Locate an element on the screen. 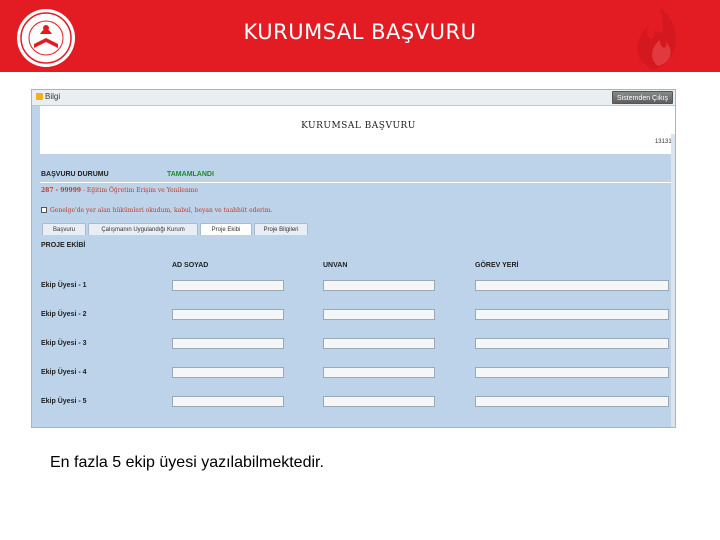 This screenshot has height=540, width=720. info-link: Bilgi is located at coordinates (48, 96).